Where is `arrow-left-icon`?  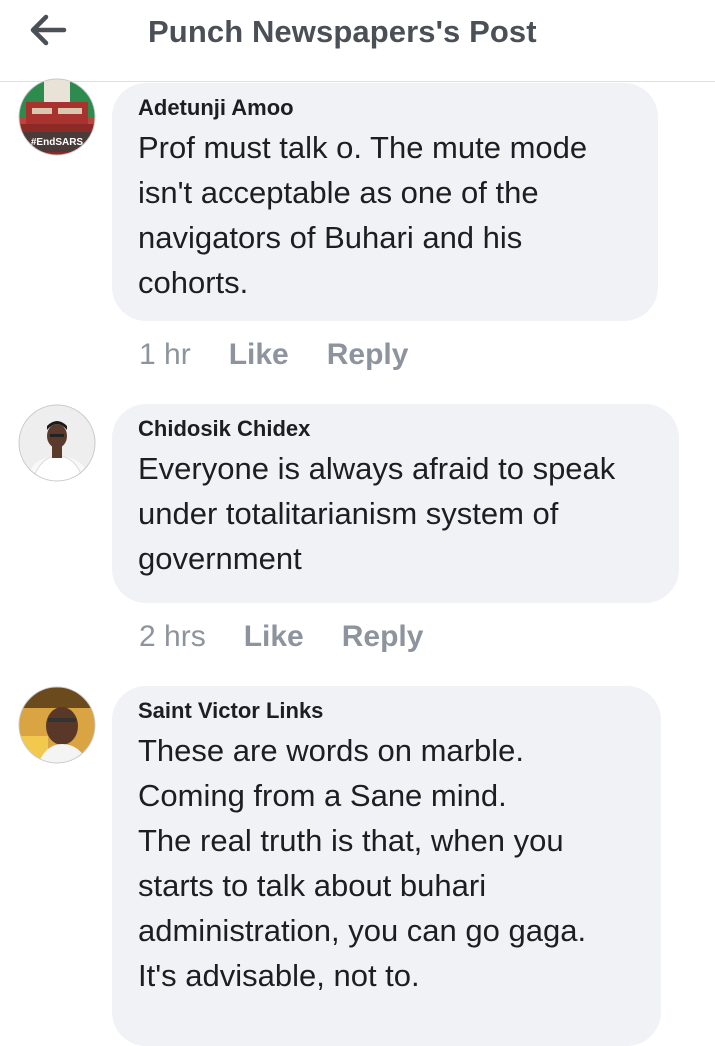
arrow-left-icon is located at coordinates (48, 30).